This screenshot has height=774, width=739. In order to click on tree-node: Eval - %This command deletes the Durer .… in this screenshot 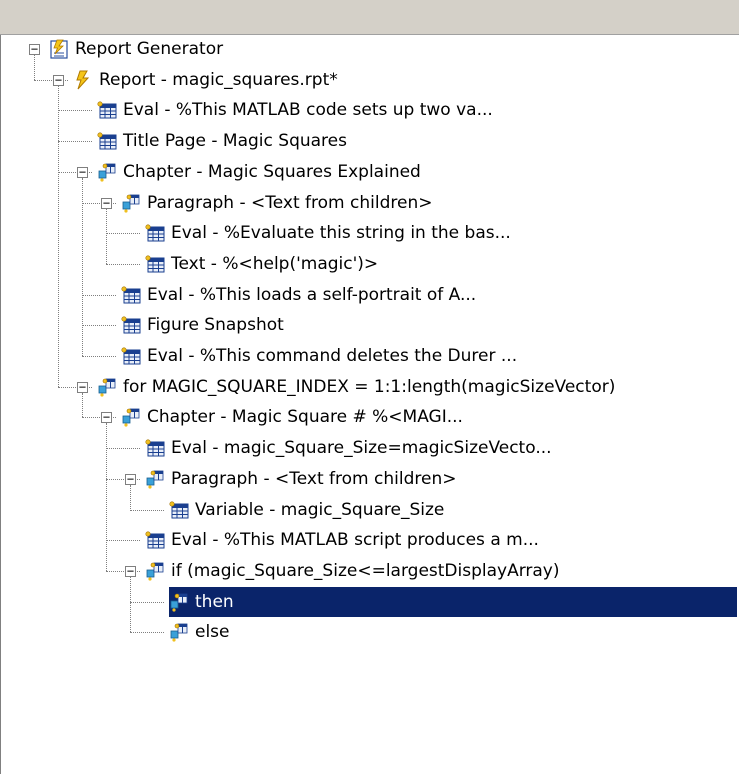, I will do `click(320, 356)`.